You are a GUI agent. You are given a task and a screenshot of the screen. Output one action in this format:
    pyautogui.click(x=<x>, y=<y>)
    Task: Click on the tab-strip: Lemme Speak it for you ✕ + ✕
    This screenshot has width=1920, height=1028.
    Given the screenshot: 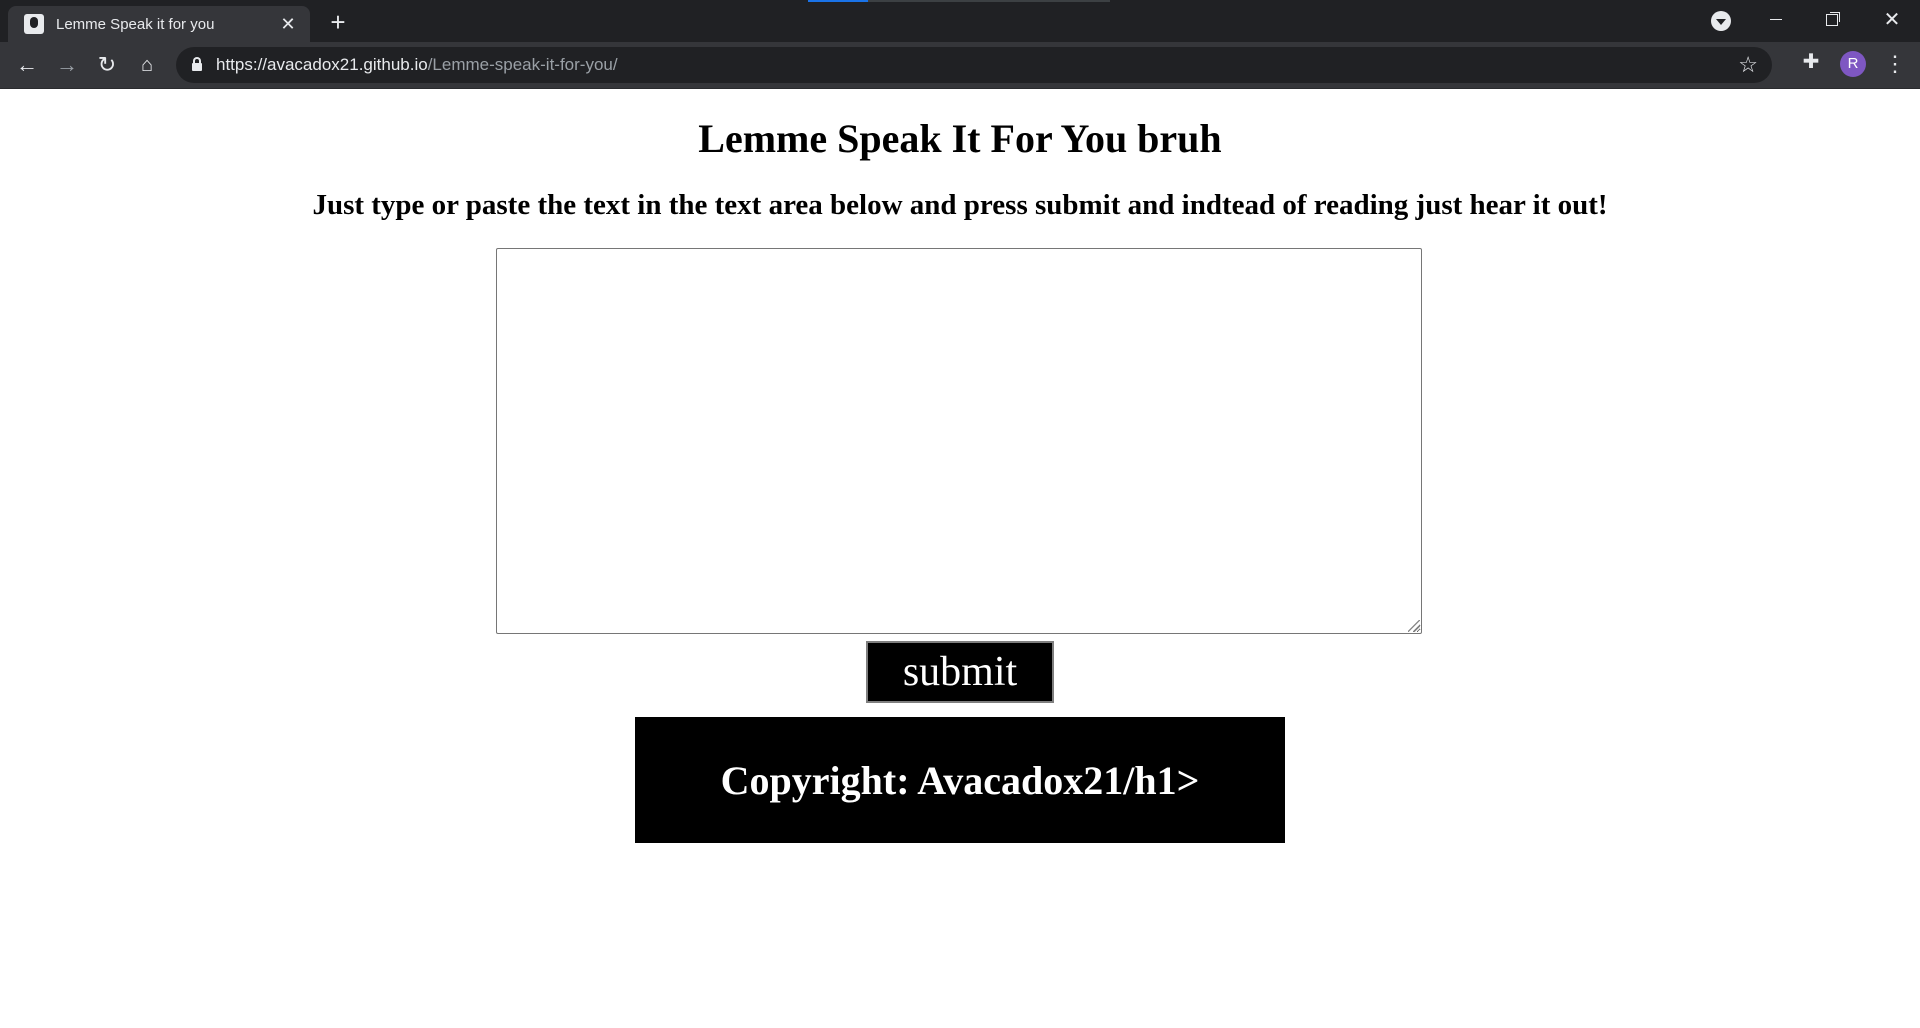 What is the action you would take?
    pyautogui.click(x=960, y=21)
    